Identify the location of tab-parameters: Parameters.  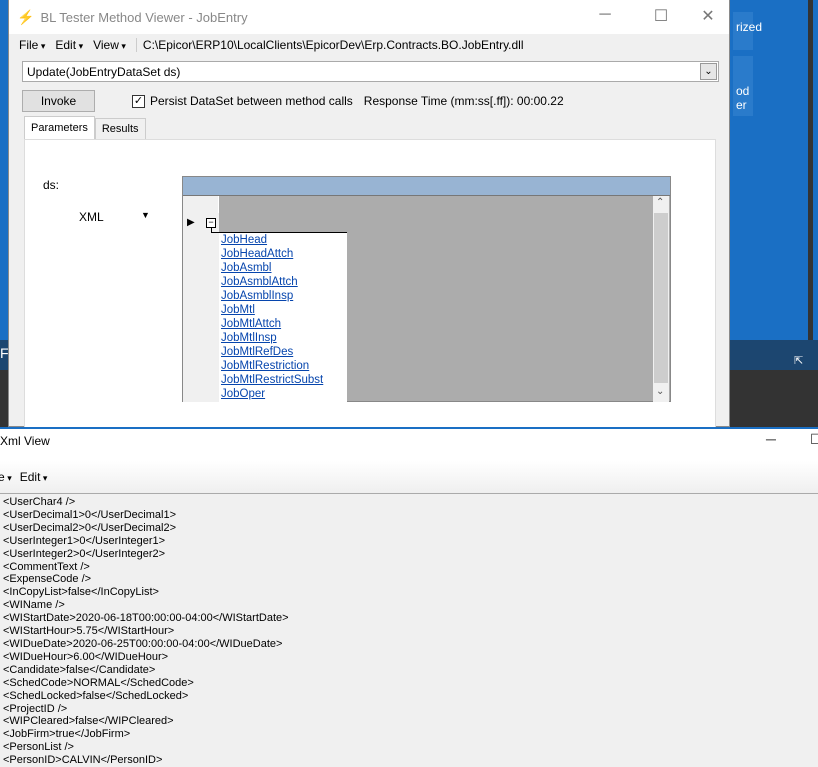
(59, 128).